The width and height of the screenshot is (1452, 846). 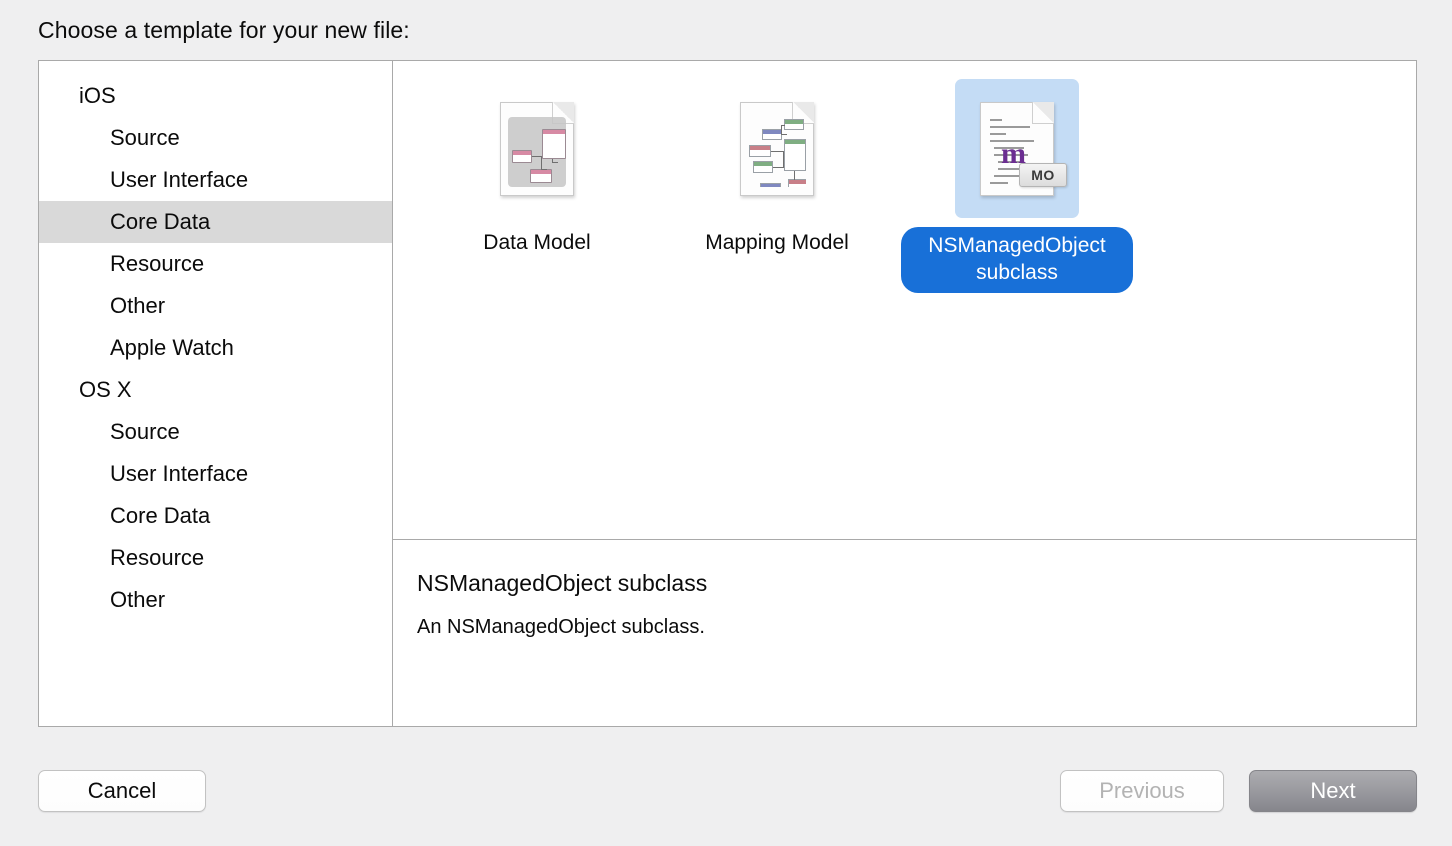 I want to click on sidebar-item-ios-source: Source, so click(x=215, y=138).